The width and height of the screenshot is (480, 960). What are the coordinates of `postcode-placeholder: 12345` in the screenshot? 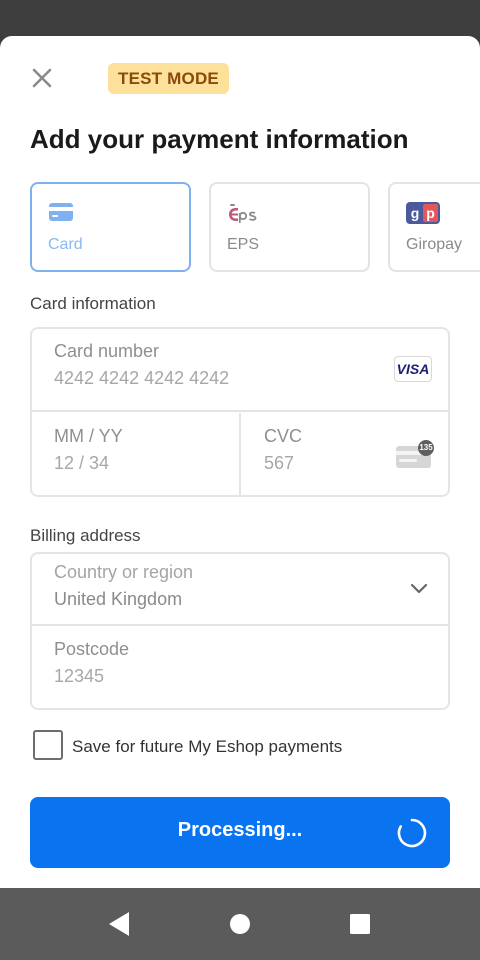 It's located at (79, 676).